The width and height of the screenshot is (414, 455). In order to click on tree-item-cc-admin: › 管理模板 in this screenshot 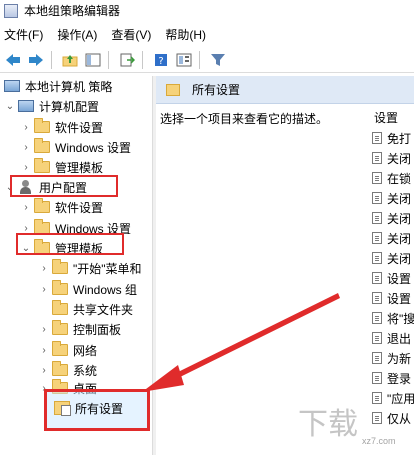, I will do `click(61, 167)`.